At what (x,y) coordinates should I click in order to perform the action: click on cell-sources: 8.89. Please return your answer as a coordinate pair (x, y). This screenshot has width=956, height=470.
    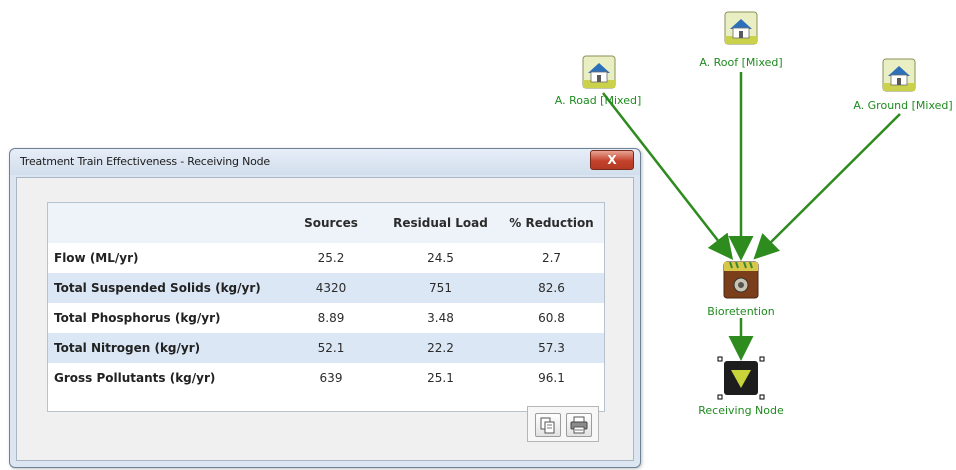
    Looking at the image, I should click on (331, 318).